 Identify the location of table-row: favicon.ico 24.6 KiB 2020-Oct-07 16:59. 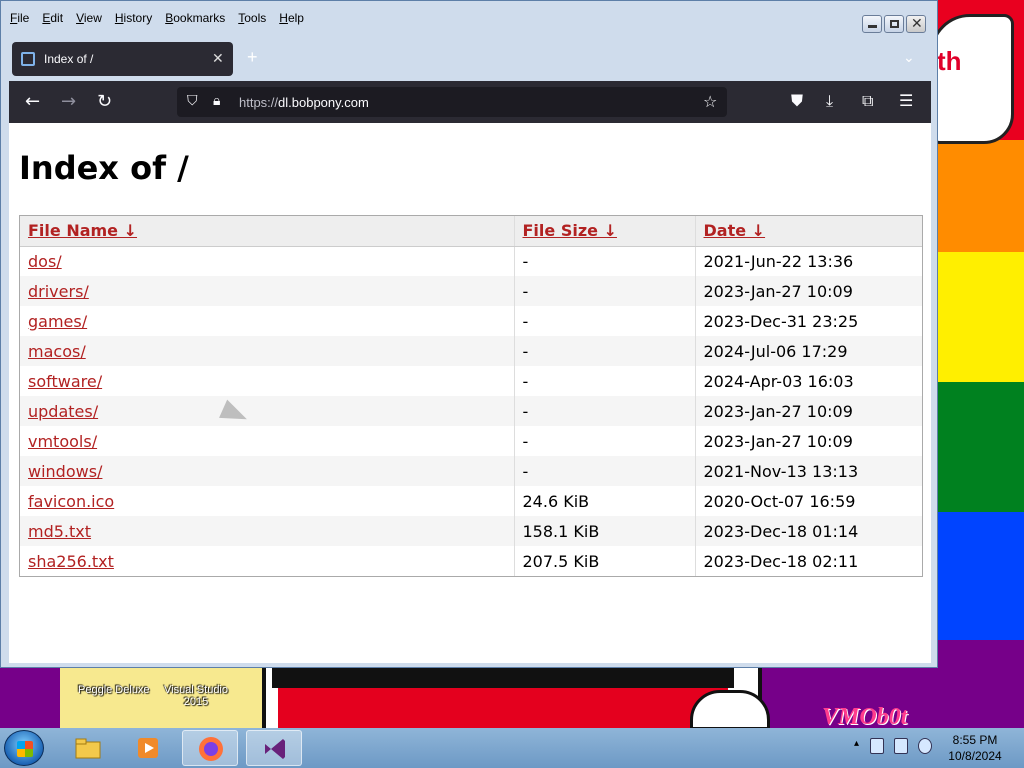
(471, 501).